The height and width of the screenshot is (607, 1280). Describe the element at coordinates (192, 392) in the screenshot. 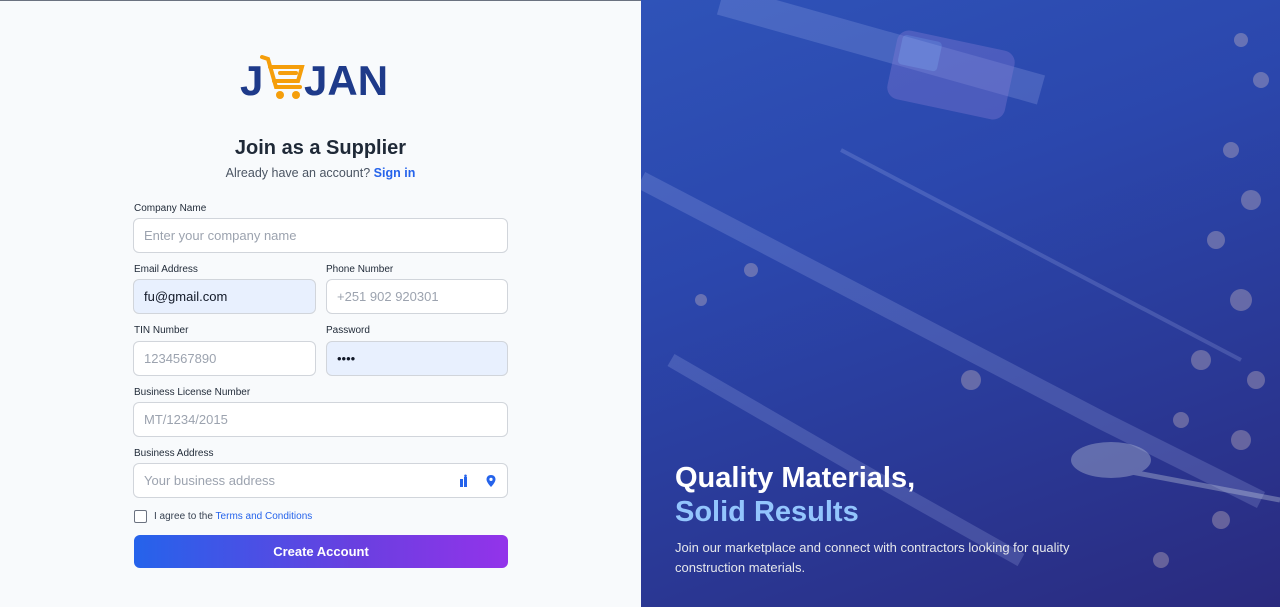

I see `license-label: Business License Number` at that location.